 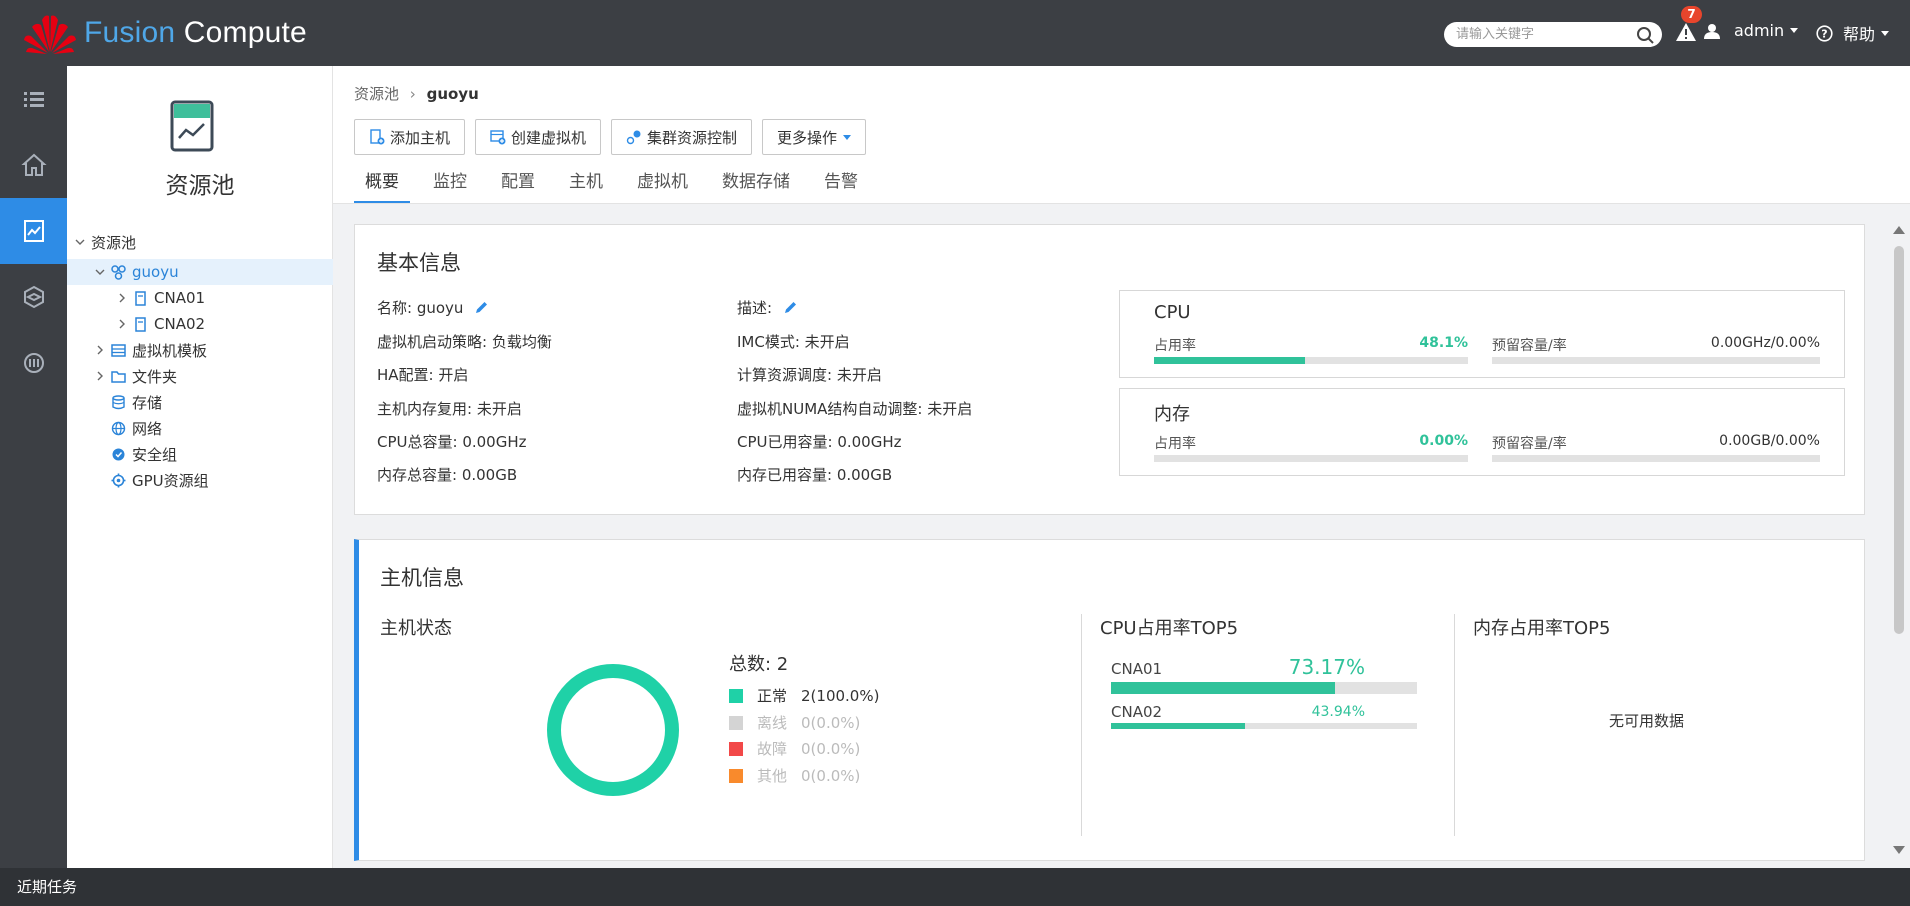 I want to click on search-icon, so click(x=1645, y=35).